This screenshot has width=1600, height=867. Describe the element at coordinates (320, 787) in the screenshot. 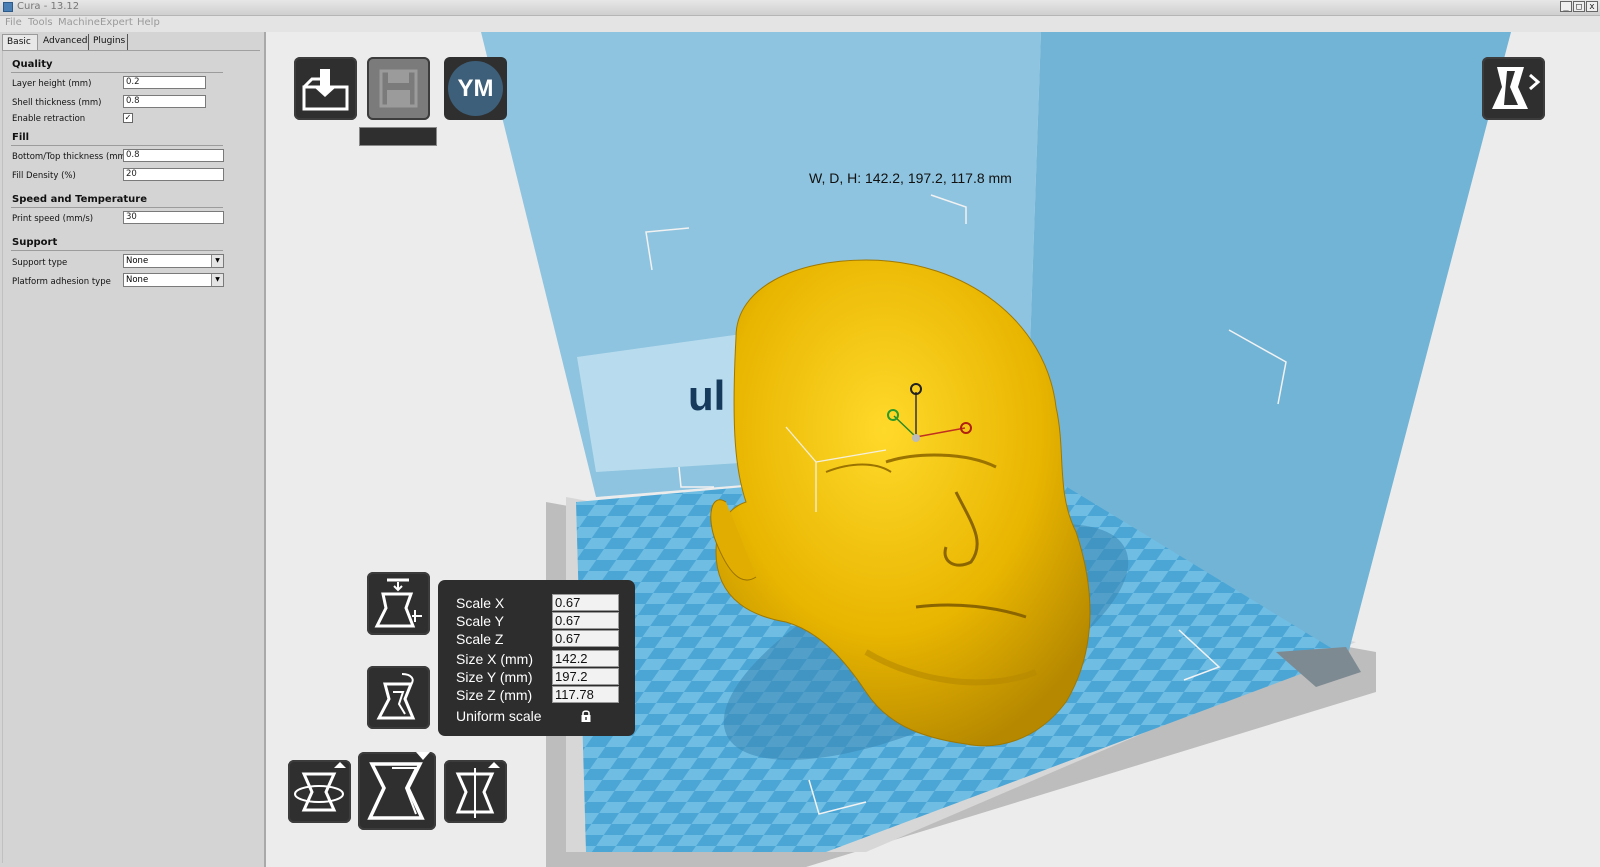

I see `rotate-icon` at that location.